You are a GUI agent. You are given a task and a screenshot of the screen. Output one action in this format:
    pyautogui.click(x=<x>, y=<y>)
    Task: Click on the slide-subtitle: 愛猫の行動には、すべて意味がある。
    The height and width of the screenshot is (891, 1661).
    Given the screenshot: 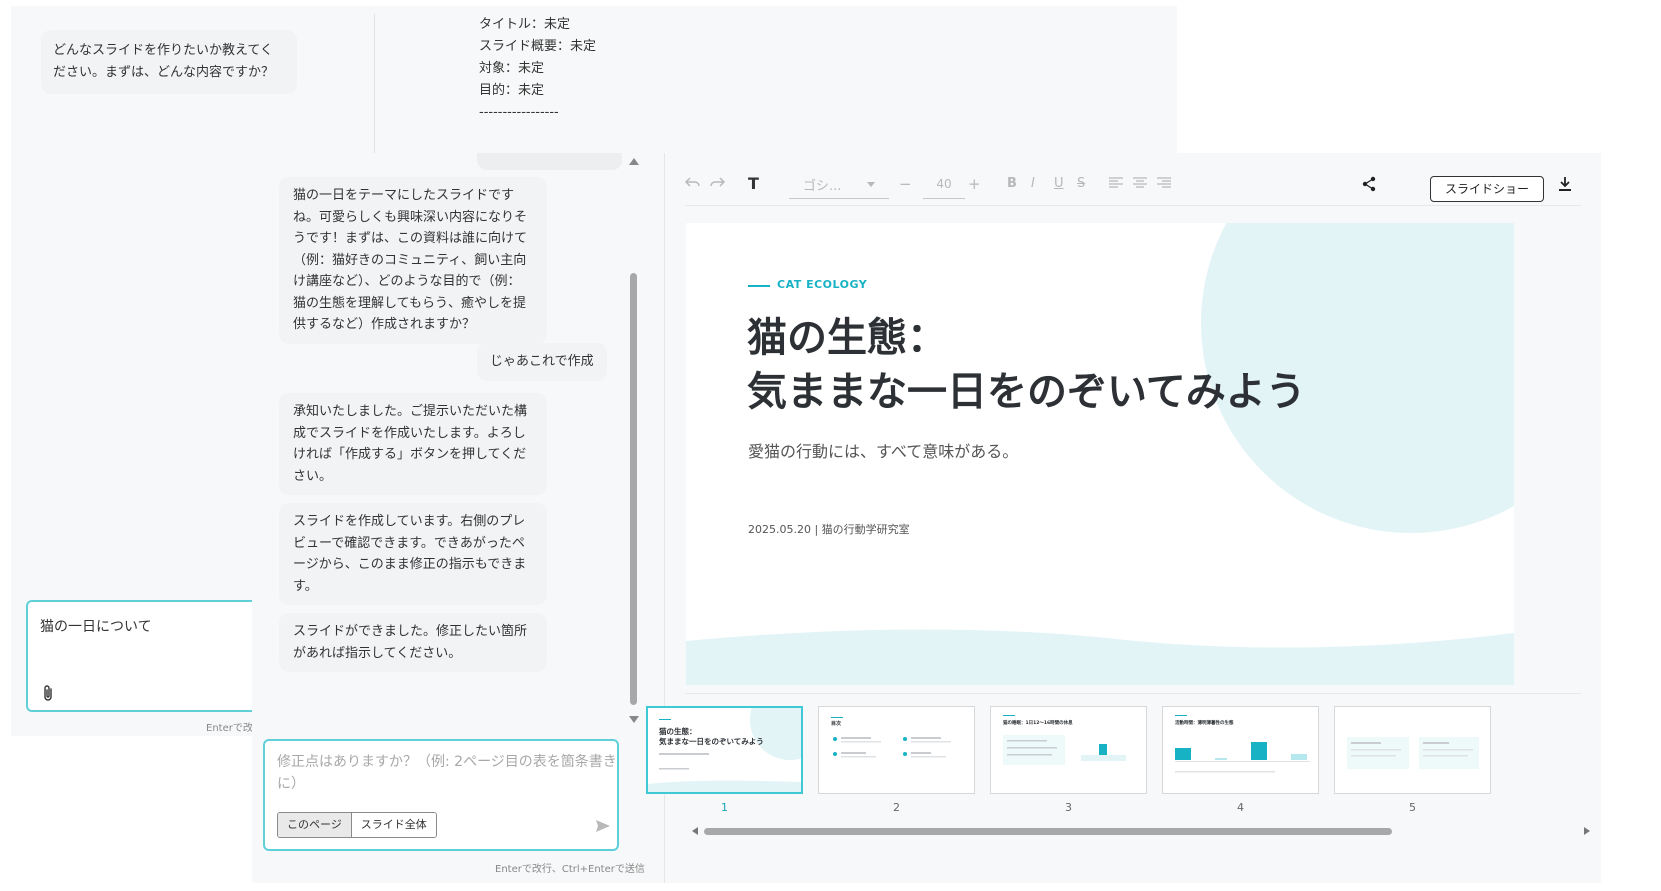 What is the action you would take?
    pyautogui.click(x=883, y=450)
    